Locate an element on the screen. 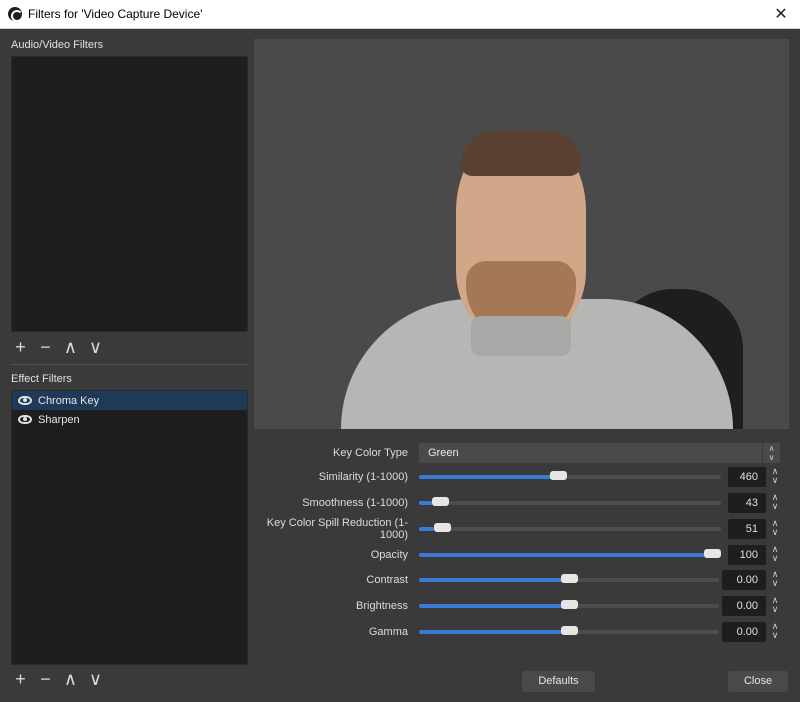 This screenshot has width=800, height=702. key-color-type-row: Key Color Type Green ∧ ∨ is located at coordinates (522, 453).